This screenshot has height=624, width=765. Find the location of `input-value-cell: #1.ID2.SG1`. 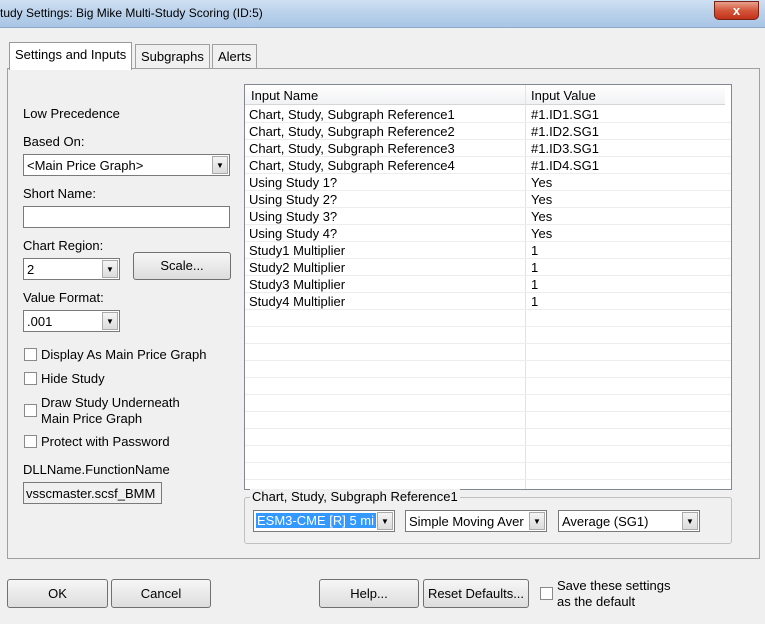

input-value-cell: #1.ID2.SG1 is located at coordinates (565, 131).